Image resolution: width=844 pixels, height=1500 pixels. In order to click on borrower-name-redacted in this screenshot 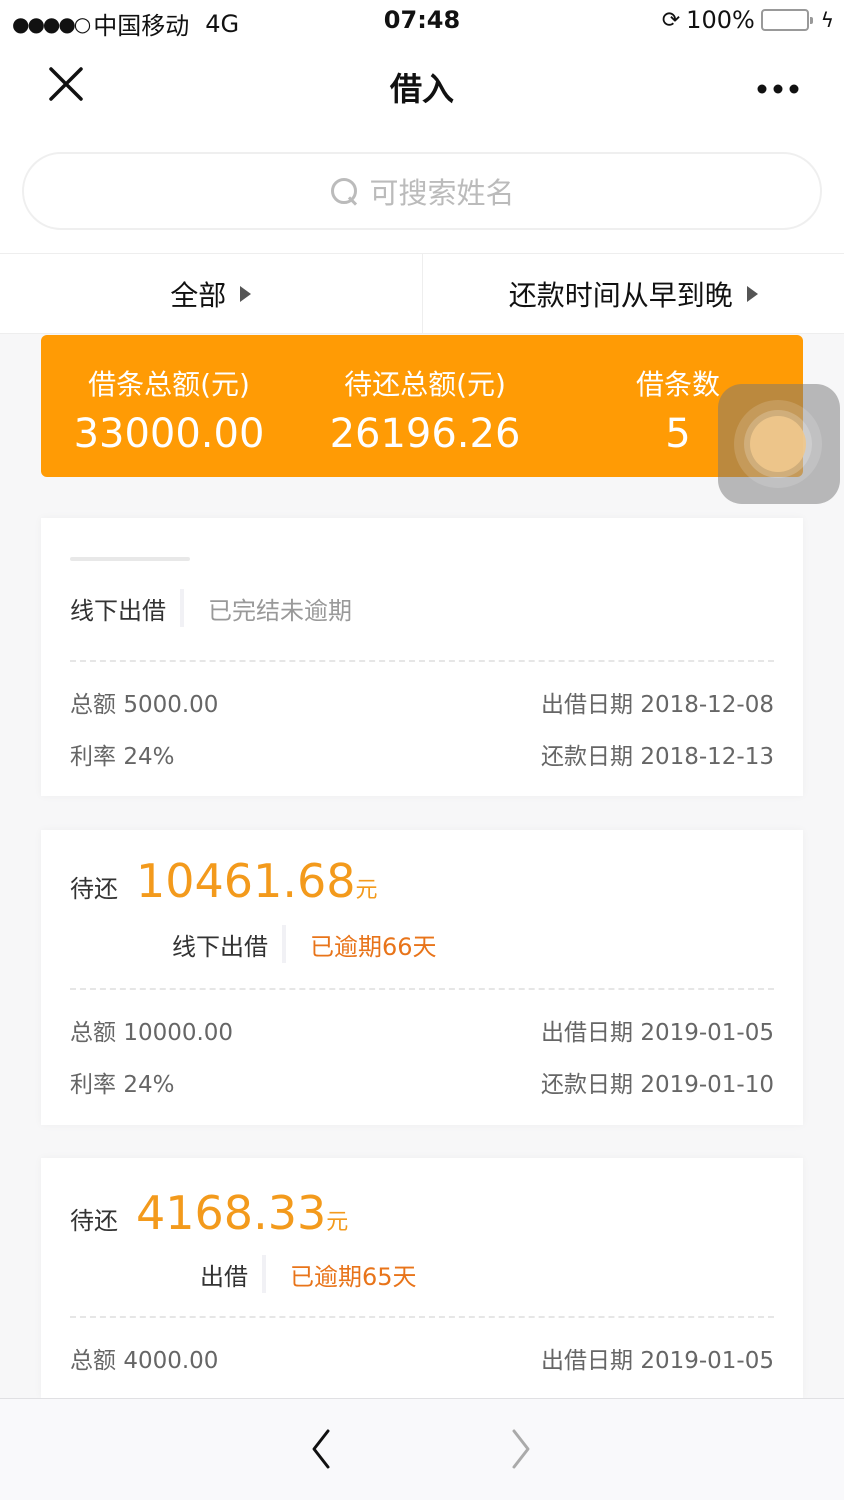, I will do `click(422, 553)`.